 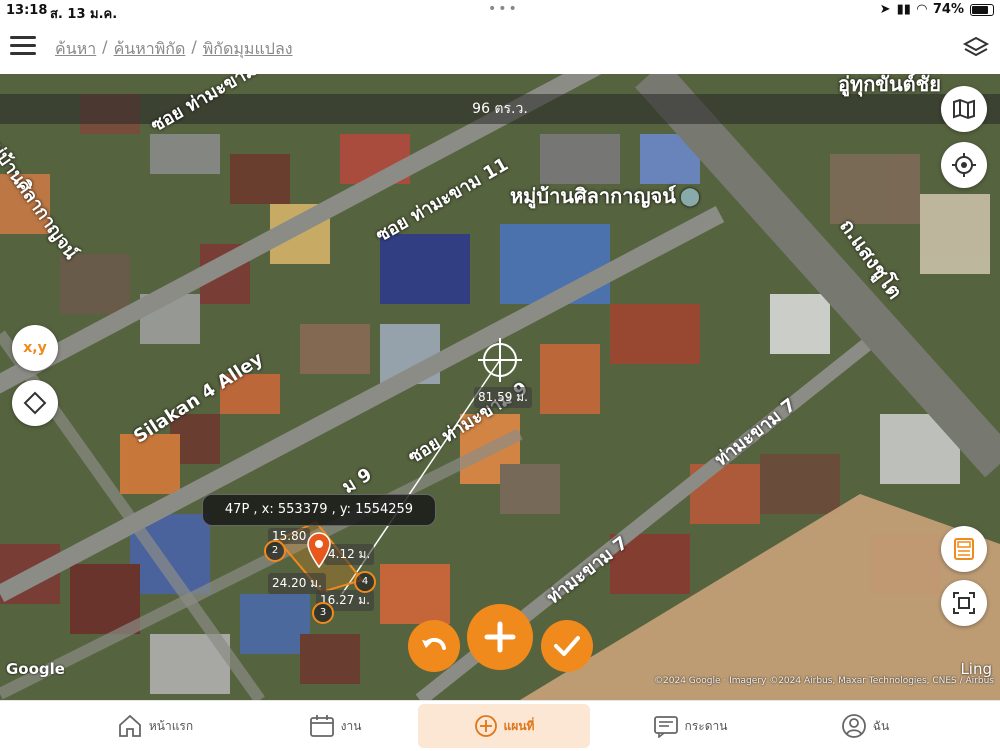 I want to click on tab-tasks: งาน, so click(x=335, y=726).